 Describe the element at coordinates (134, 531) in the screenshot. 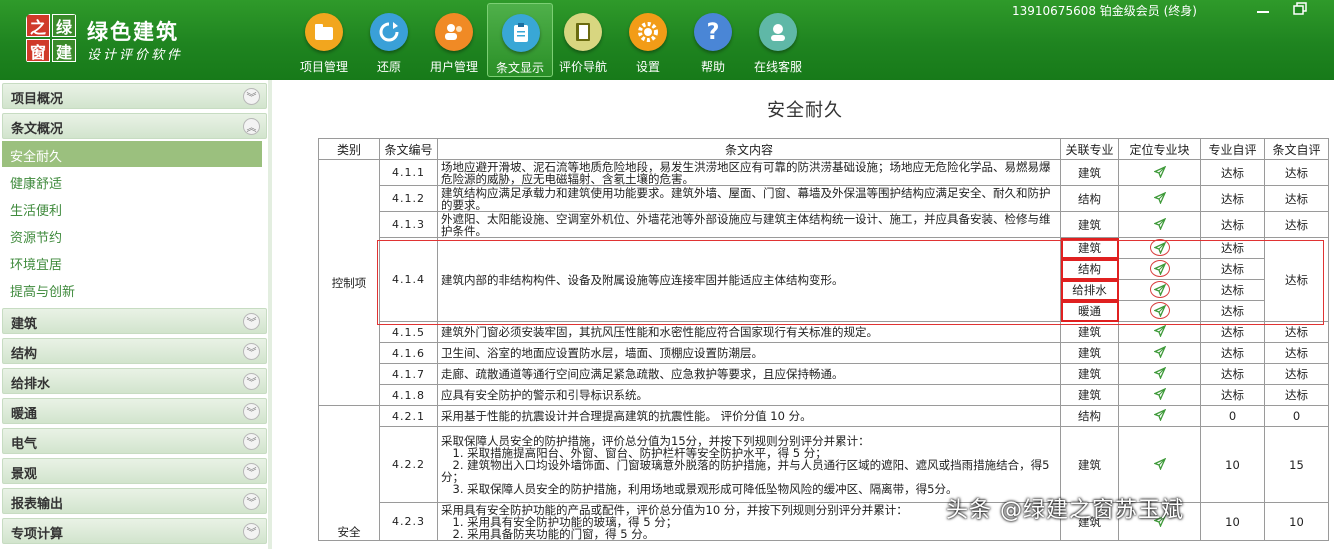

I see `sidebar-section-special-calc: 专项计算 ︾` at that location.